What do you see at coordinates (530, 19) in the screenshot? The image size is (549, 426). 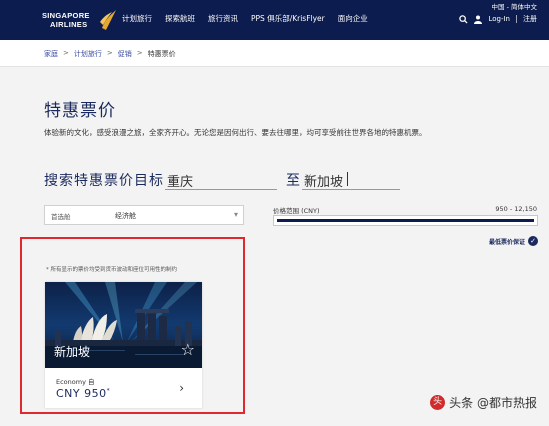 I see `register-link: 注册` at bounding box center [530, 19].